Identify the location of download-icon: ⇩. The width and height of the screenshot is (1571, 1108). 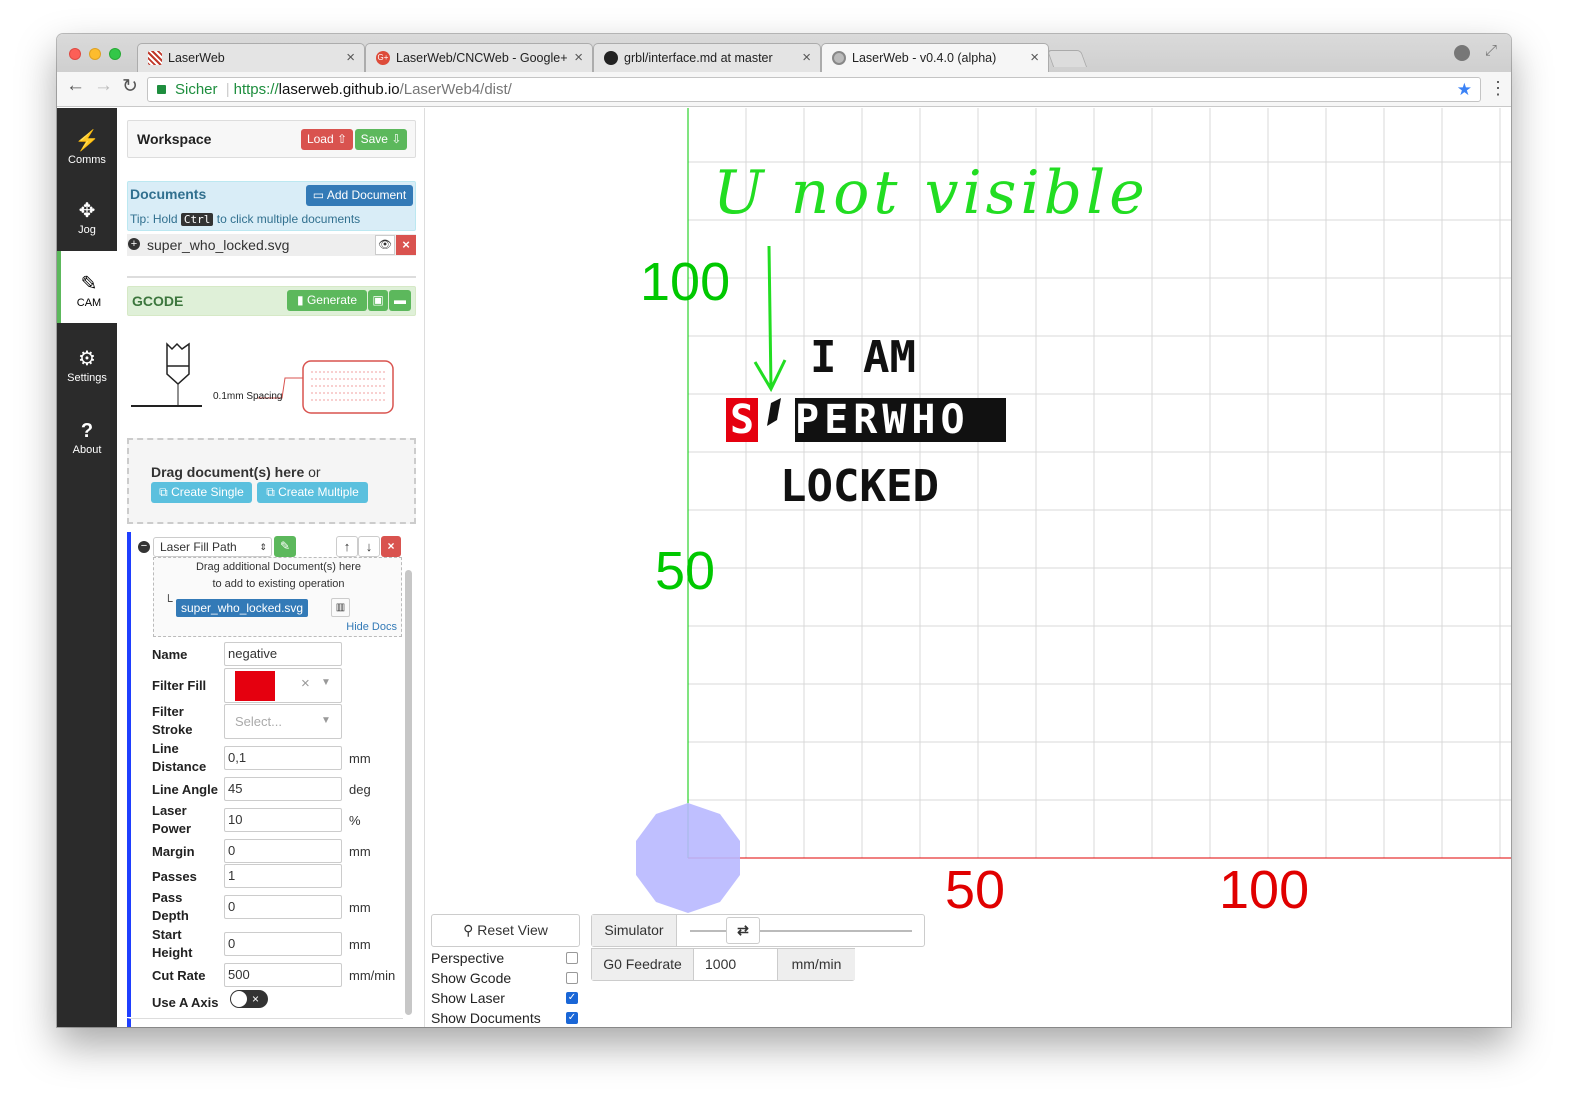
(396, 139).